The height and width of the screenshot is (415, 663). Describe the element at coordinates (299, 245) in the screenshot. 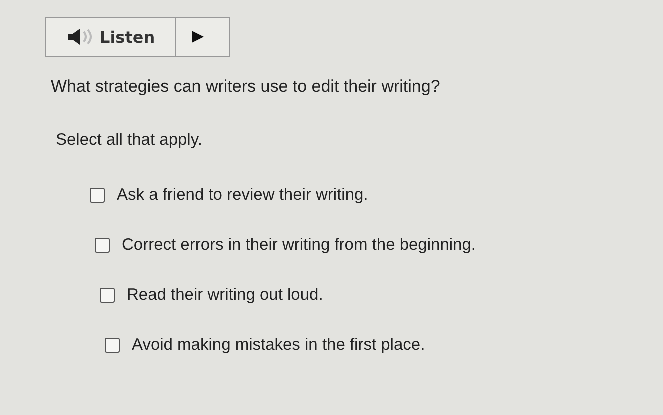

I see `option-label: Correct errors in their writing from the beginning.` at that location.